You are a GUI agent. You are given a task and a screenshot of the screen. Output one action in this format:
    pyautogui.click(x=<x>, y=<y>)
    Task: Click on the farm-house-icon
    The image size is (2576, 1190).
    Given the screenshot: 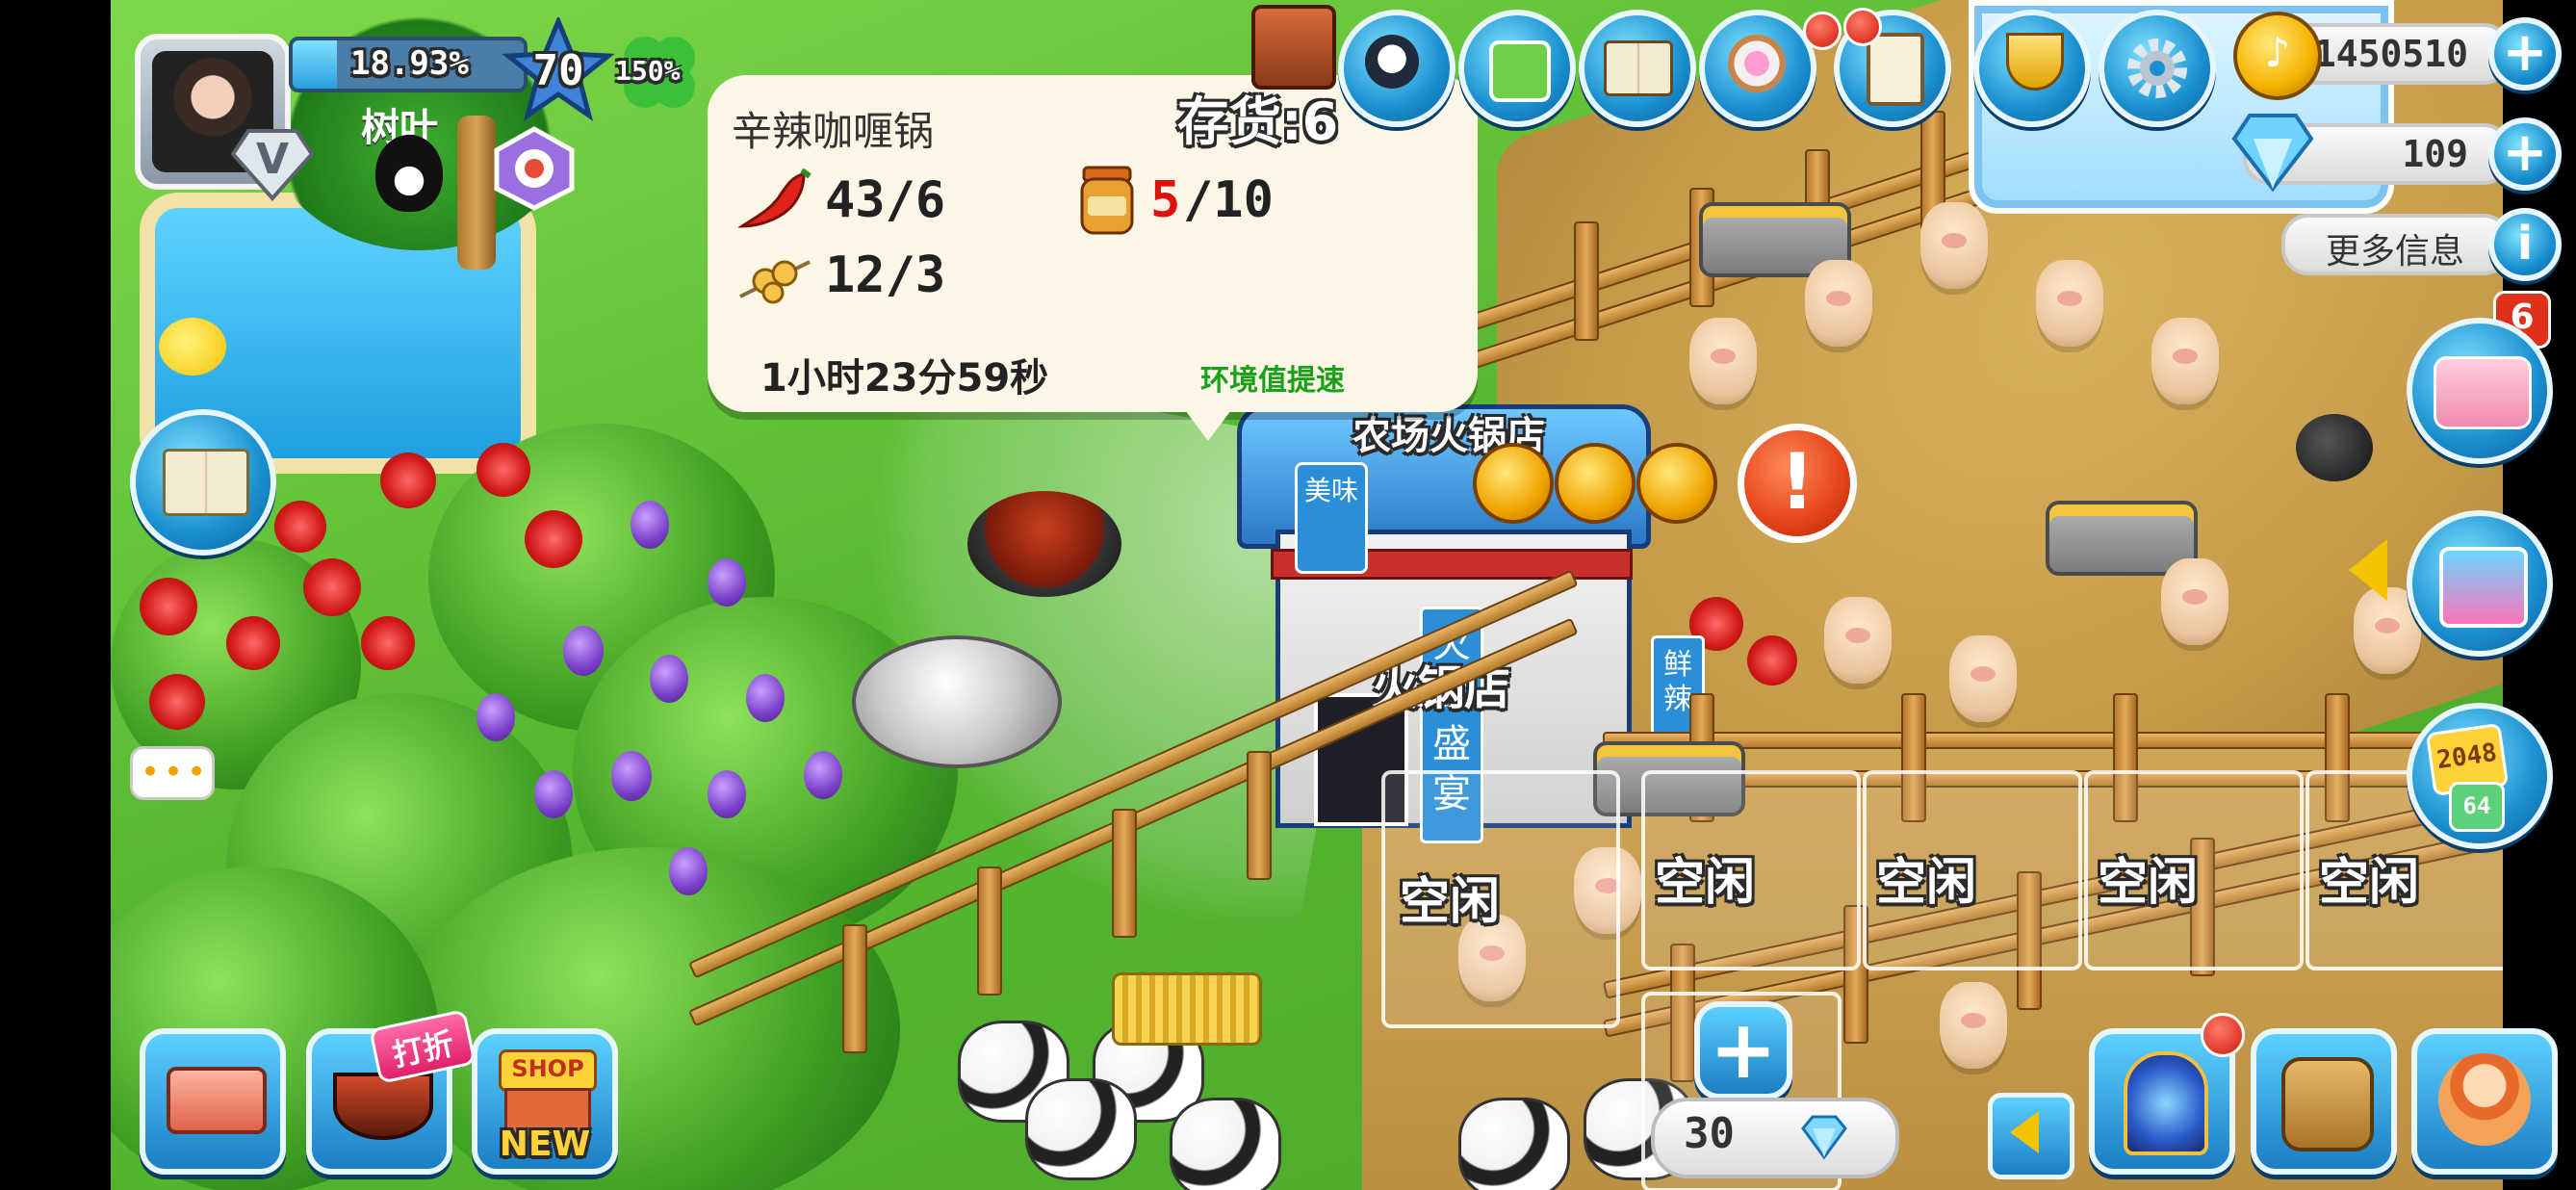 What is the action you would take?
    pyautogui.click(x=1294, y=48)
    